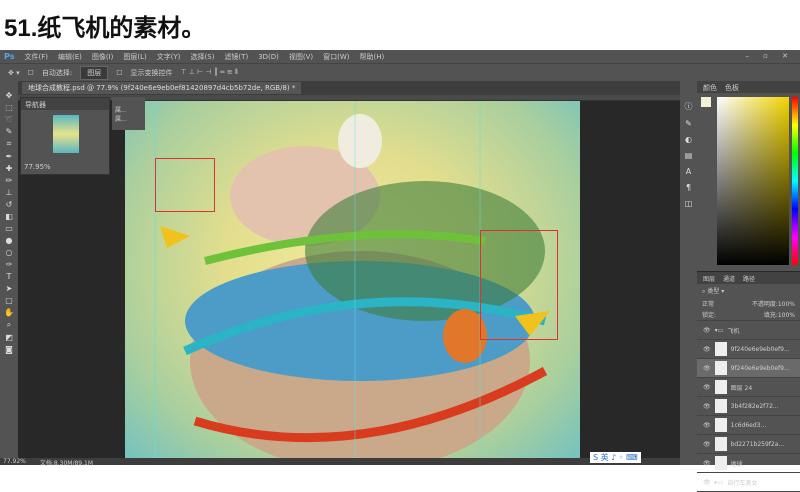 The image size is (800, 492). Describe the element at coordinates (36, 57) in the screenshot. I see `menu-file: 文件(F)` at that location.